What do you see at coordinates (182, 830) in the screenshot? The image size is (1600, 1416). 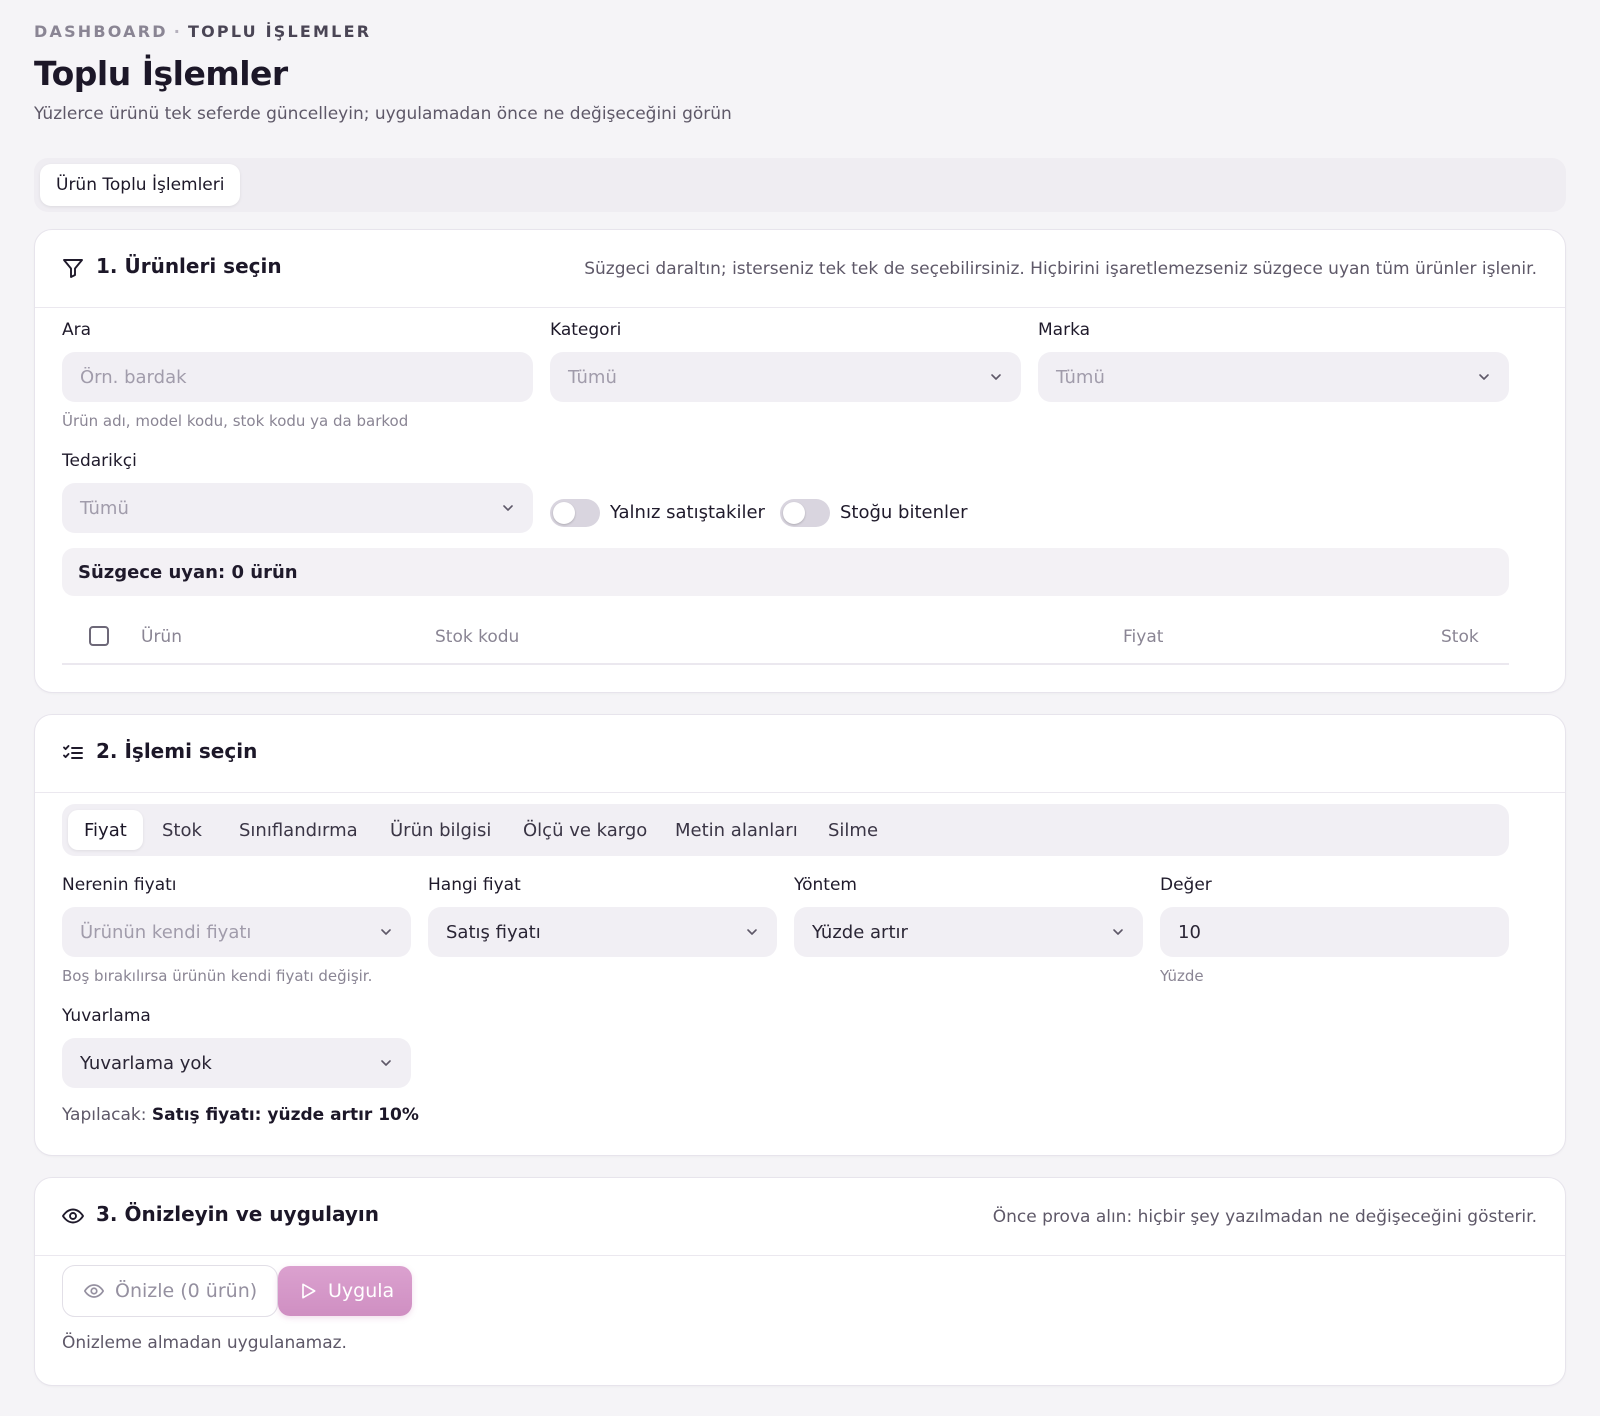 I see `tab-stock: Stok` at bounding box center [182, 830].